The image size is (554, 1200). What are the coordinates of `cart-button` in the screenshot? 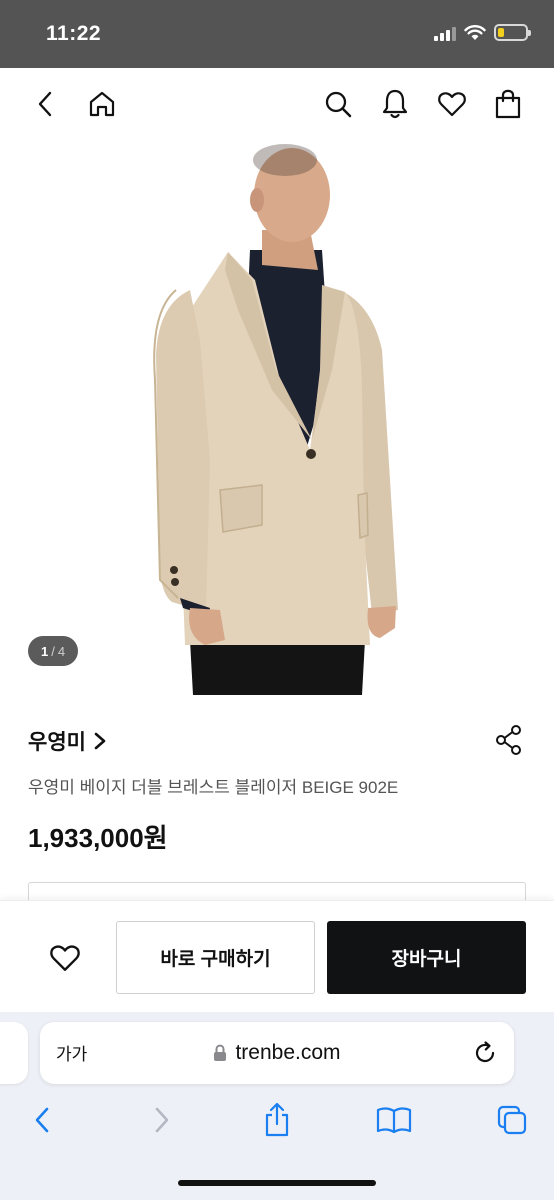 It's located at (508, 104).